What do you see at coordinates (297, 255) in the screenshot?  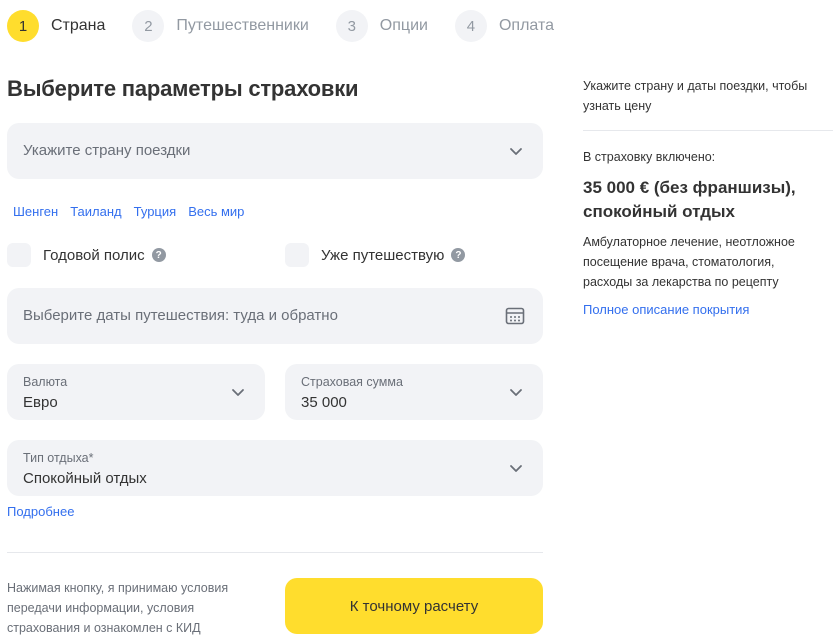 I see `already-traveling-checkbox` at bounding box center [297, 255].